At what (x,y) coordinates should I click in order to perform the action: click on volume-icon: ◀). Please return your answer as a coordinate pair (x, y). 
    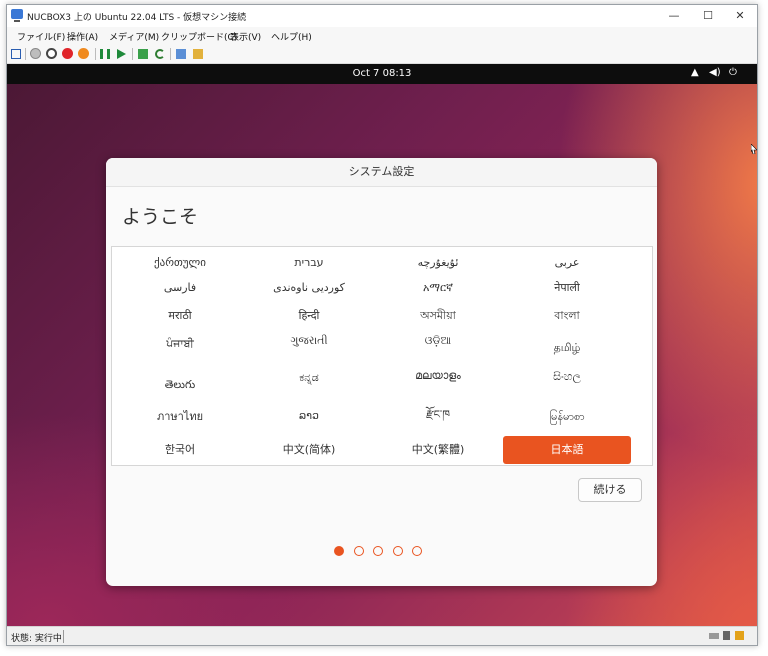
    Looking at the image, I should click on (715, 72).